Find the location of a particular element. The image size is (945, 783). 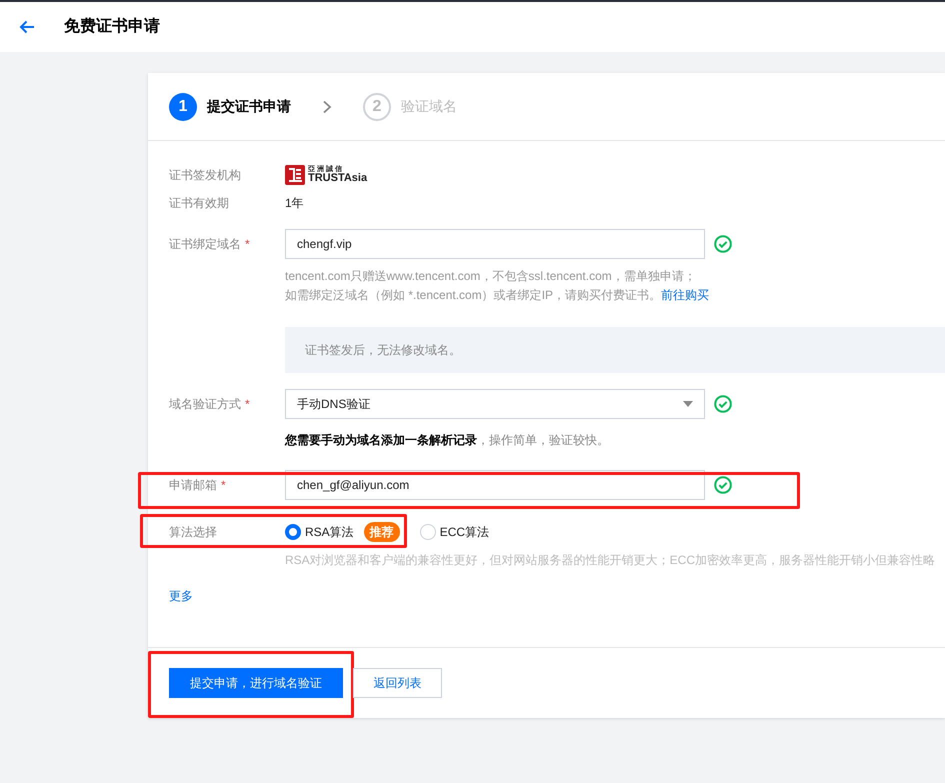

hint-text: RSA对浏览器和客户端的兼容性更好，但对网站服务器的性能开销更大；ECC加密效率更高，服务器性能开销小但兼容性略 is located at coordinates (610, 560).